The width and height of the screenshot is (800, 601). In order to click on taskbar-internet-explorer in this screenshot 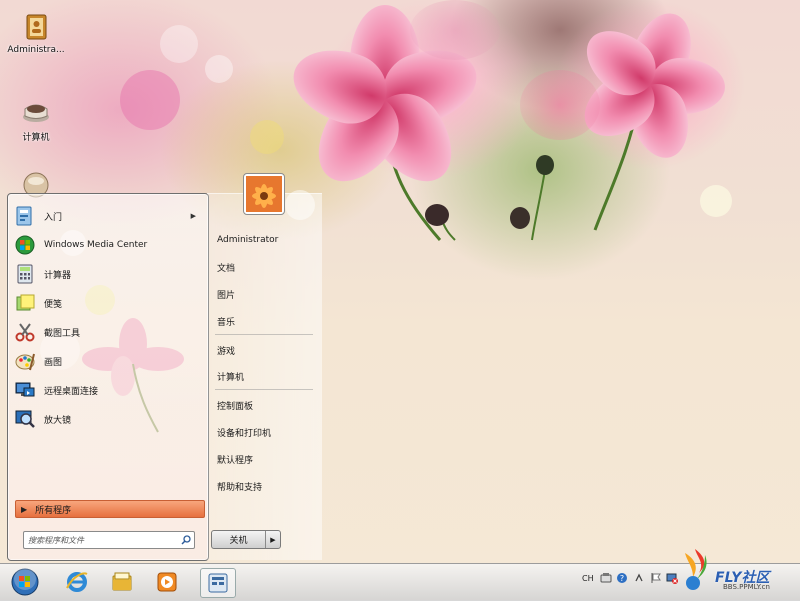, I will do `click(77, 582)`.